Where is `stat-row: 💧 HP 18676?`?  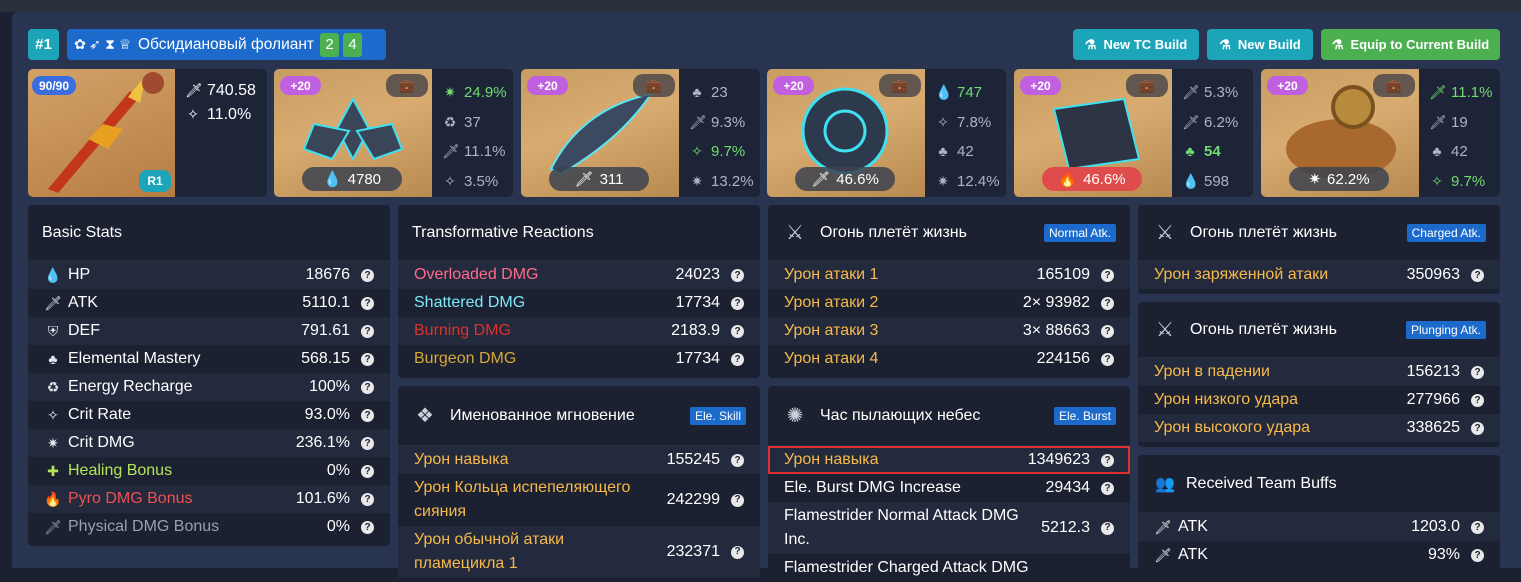
stat-row: 💧 HP 18676? is located at coordinates (209, 275).